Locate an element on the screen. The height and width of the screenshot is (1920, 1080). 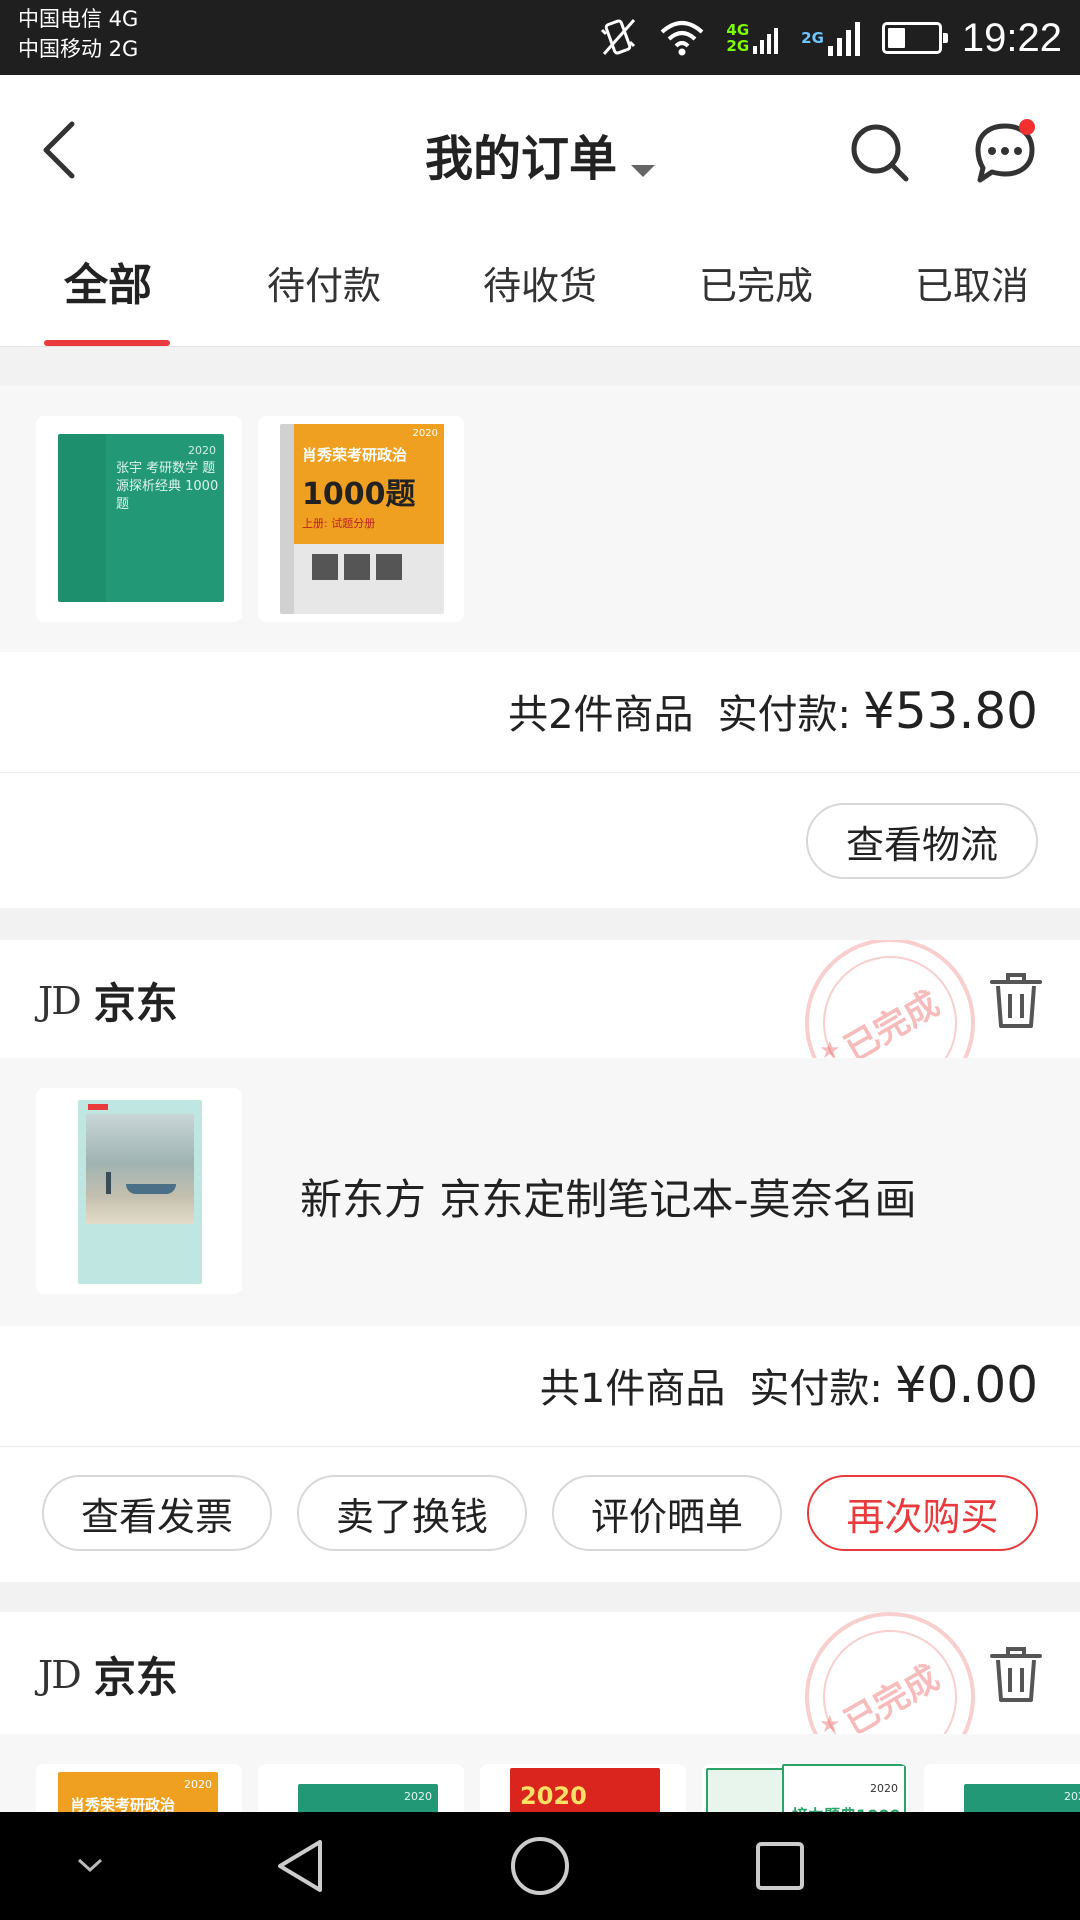
battery-icon is located at coordinates (914, 38).